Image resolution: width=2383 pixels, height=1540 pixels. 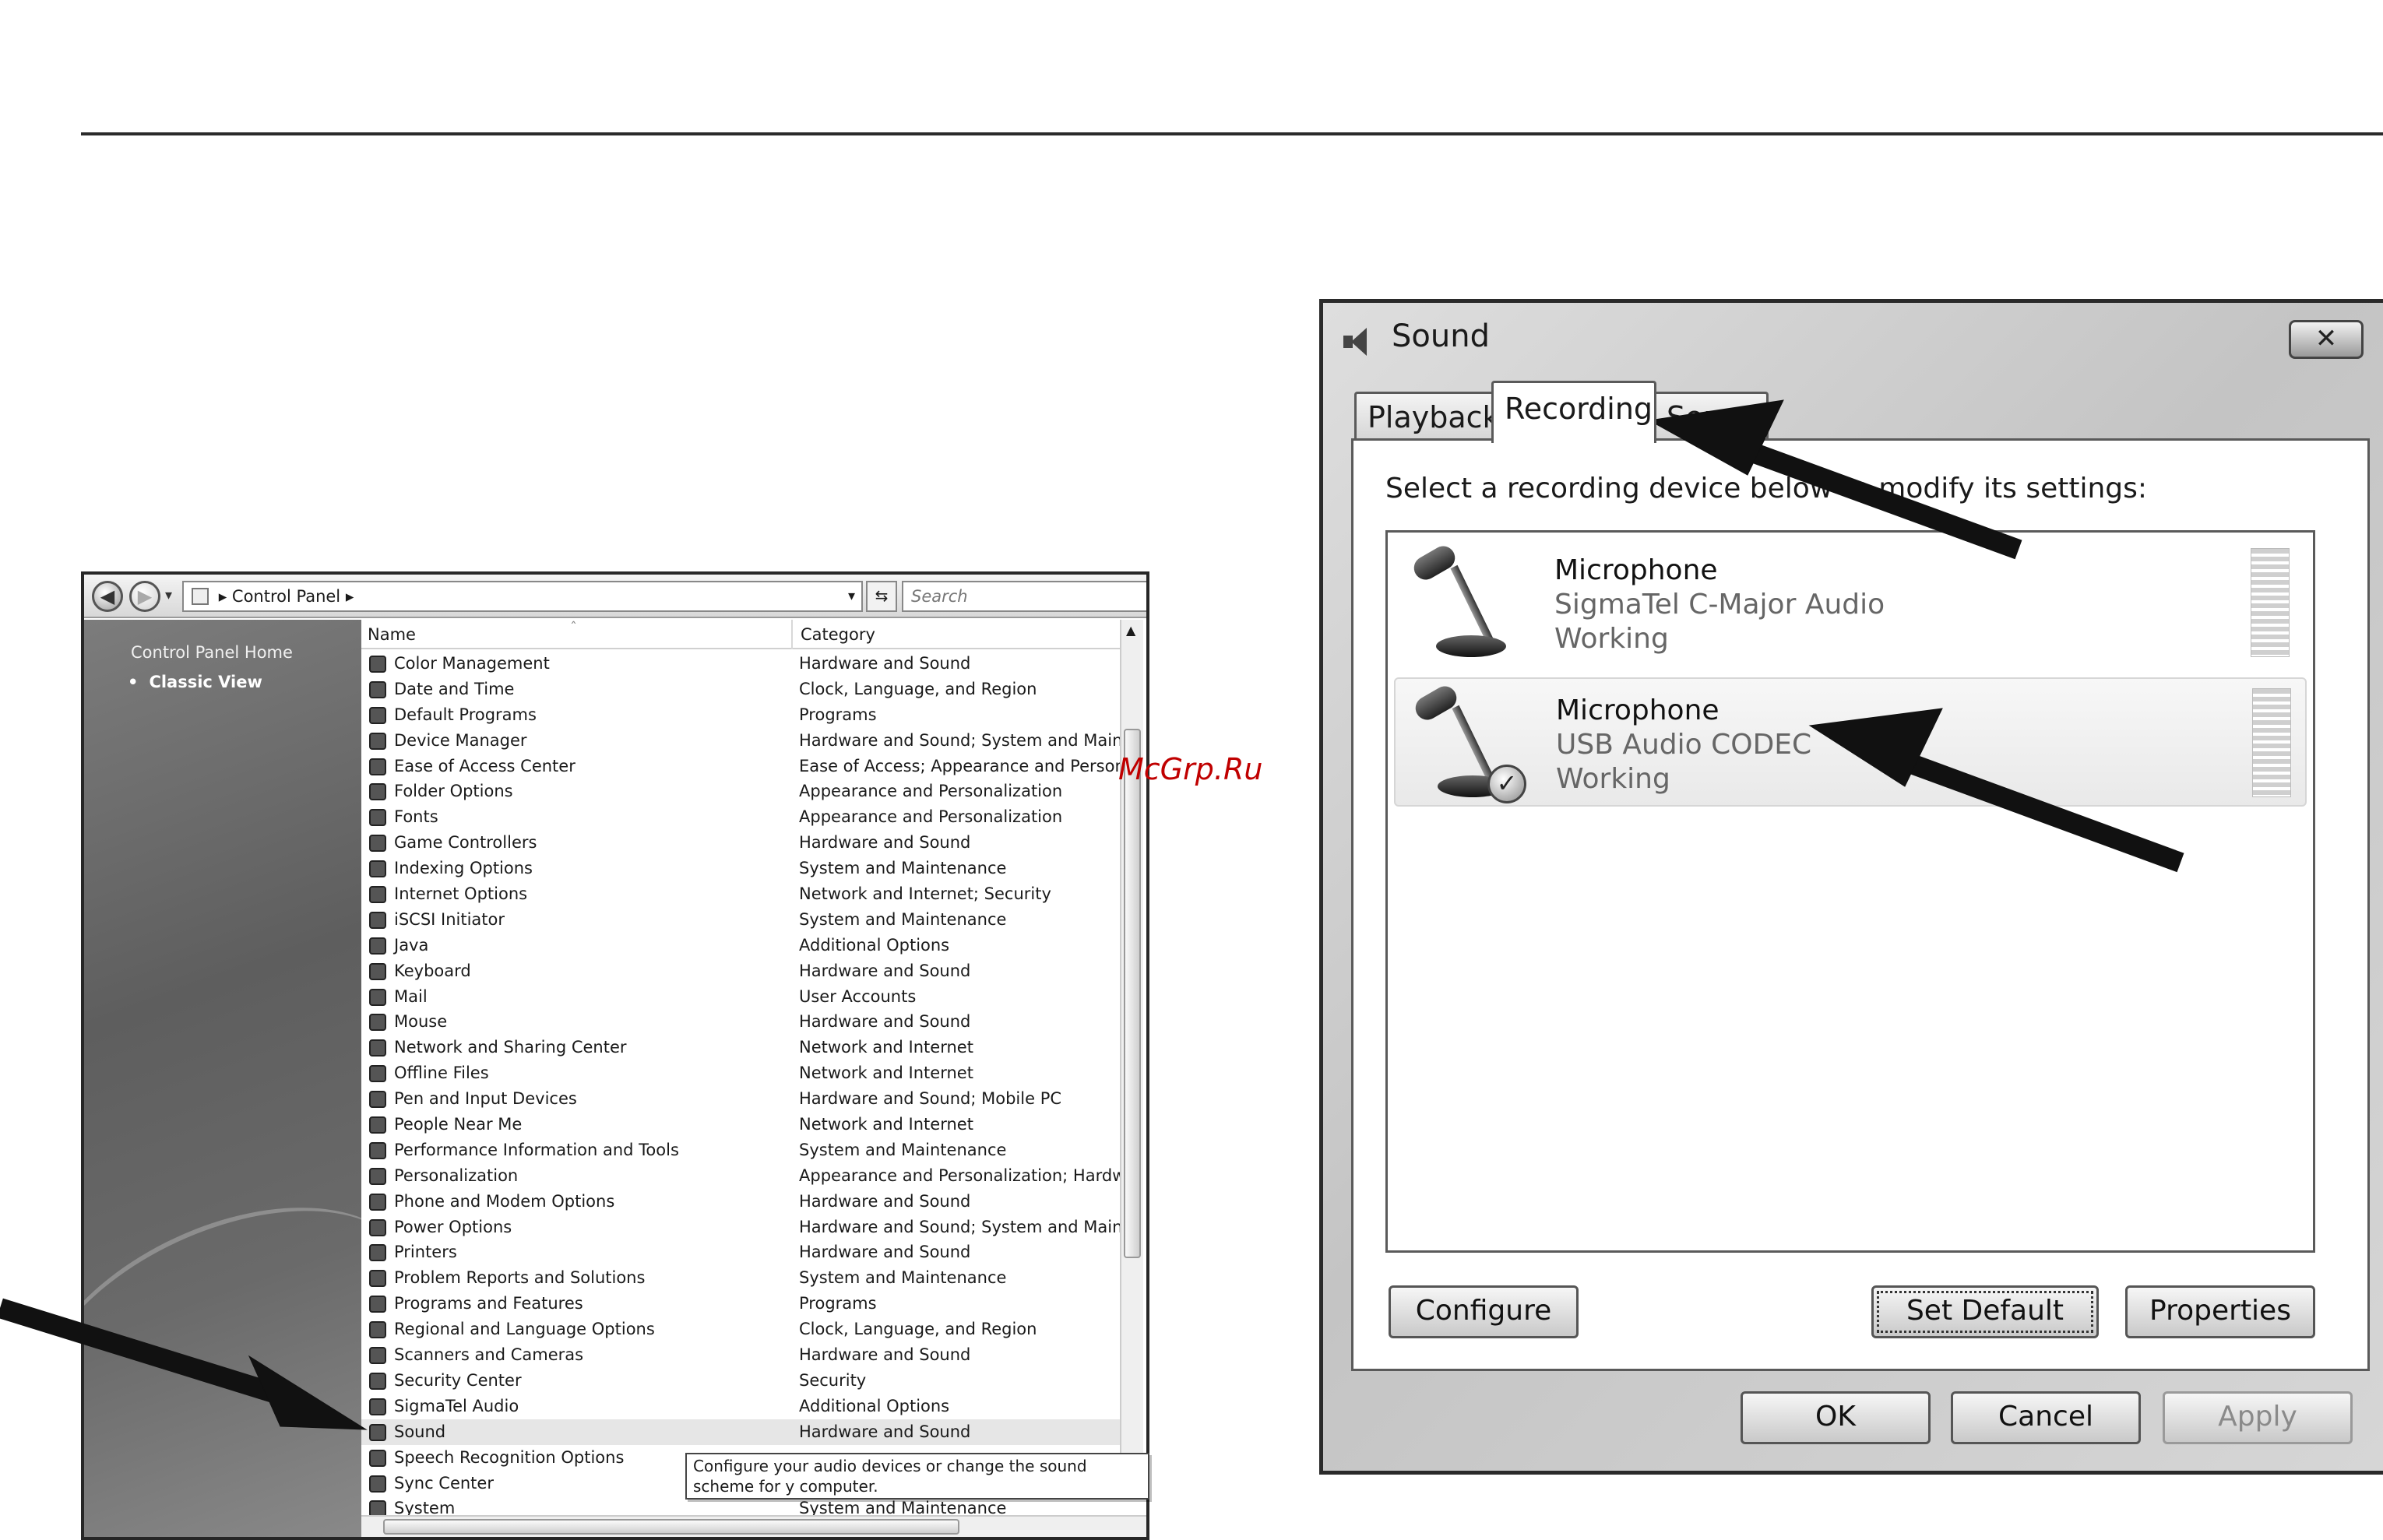 I want to click on list-item: Mail User Accounts, so click(x=747, y=997).